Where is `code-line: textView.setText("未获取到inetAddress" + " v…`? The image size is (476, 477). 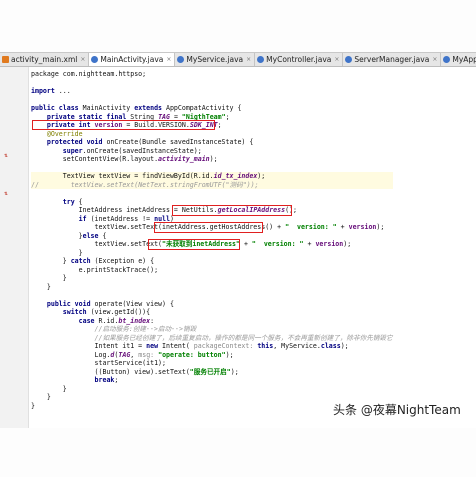
code-line: textView.setText("未获取到inetAddress" + " v… is located at coordinates (212, 244).